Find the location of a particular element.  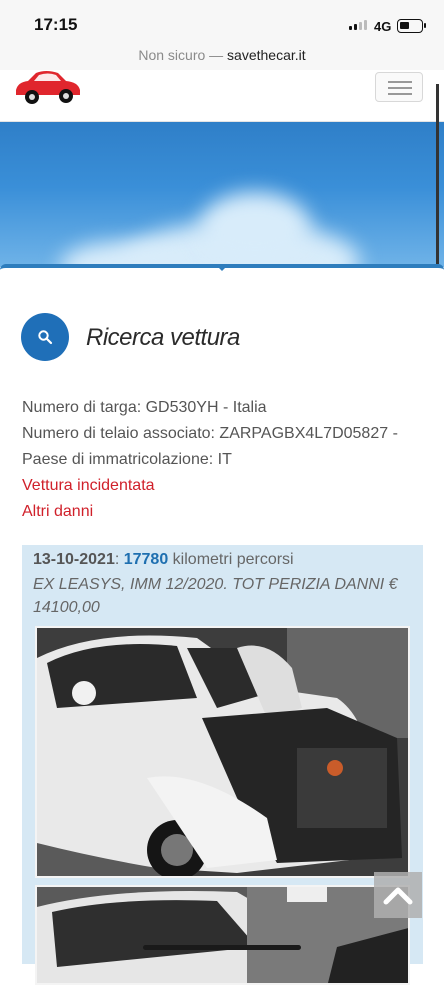

registration-country: Paese di immatricolazione: IT is located at coordinates (127, 459).